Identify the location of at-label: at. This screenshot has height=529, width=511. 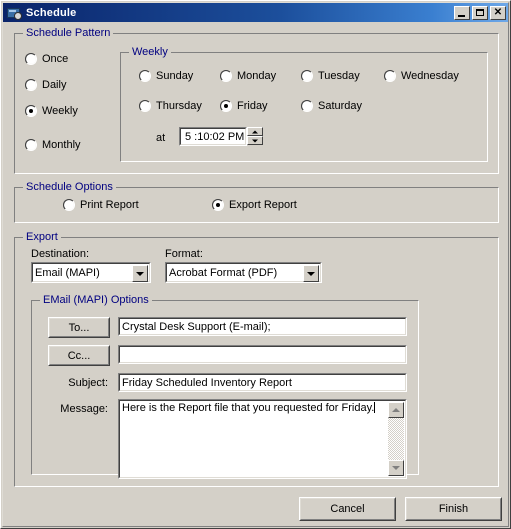
(161, 138).